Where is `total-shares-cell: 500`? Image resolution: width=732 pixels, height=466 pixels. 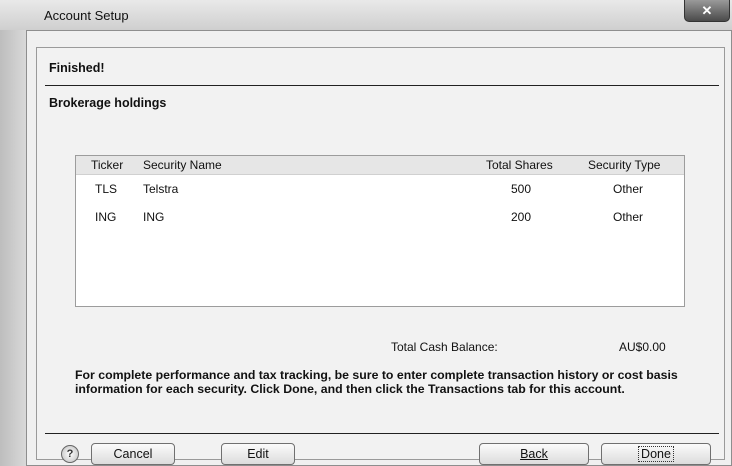
total-shares-cell: 500 is located at coordinates (521, 189).